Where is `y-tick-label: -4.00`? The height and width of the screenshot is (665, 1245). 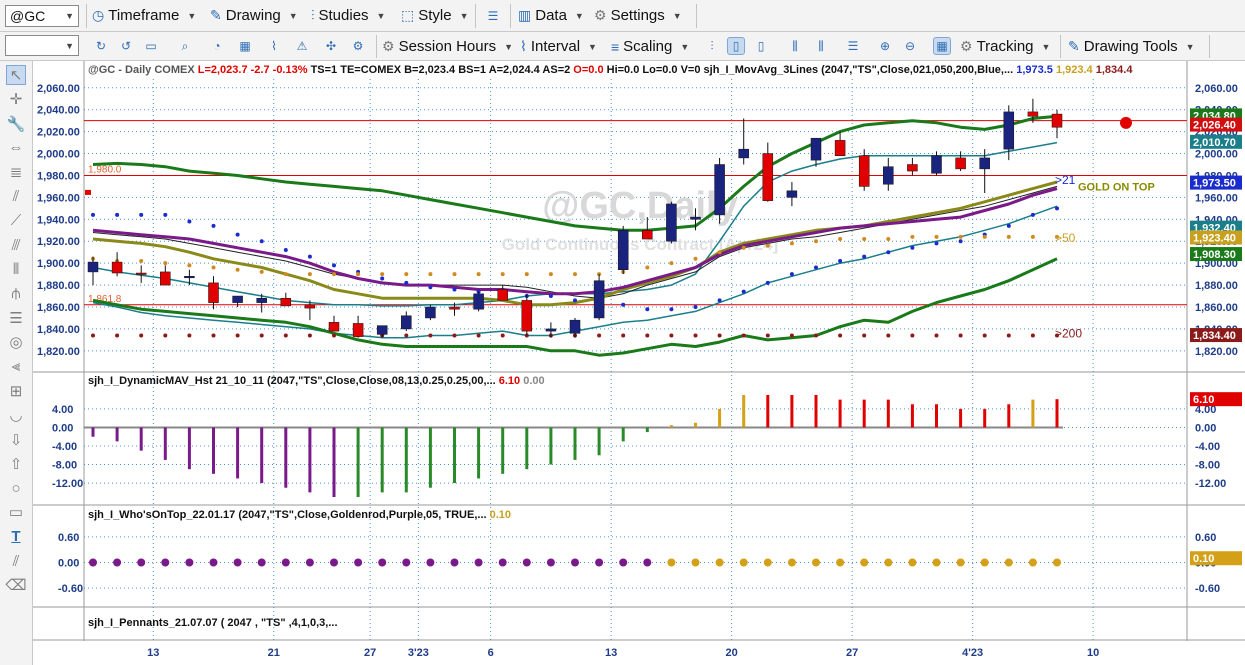
y-tick-label: -4.00 is located at coordinates (64, 447).